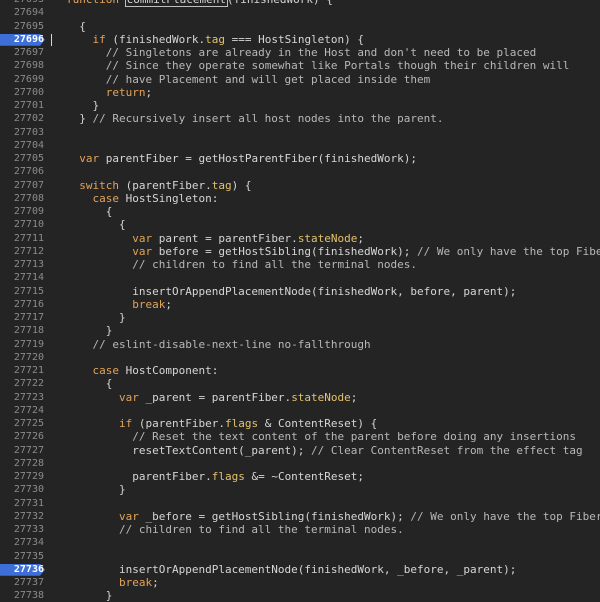 Image resolution: width=600 pixels, height=602 pixels. Describe the element at coordinates (149, 304) in the screenshot. I see `keyword-token: break` at that location.